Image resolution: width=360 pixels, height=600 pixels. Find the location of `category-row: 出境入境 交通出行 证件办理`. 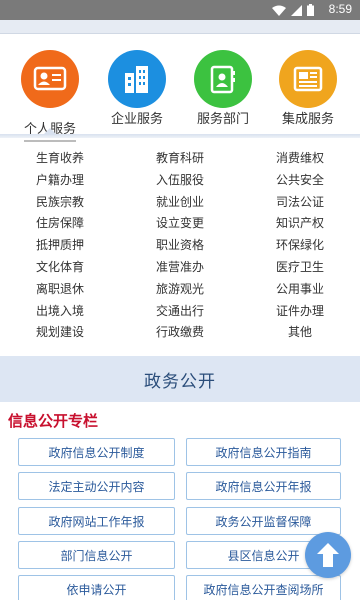

category-row: 出境入境 交通出行 证件办理 is located at coordinates (180, 312).